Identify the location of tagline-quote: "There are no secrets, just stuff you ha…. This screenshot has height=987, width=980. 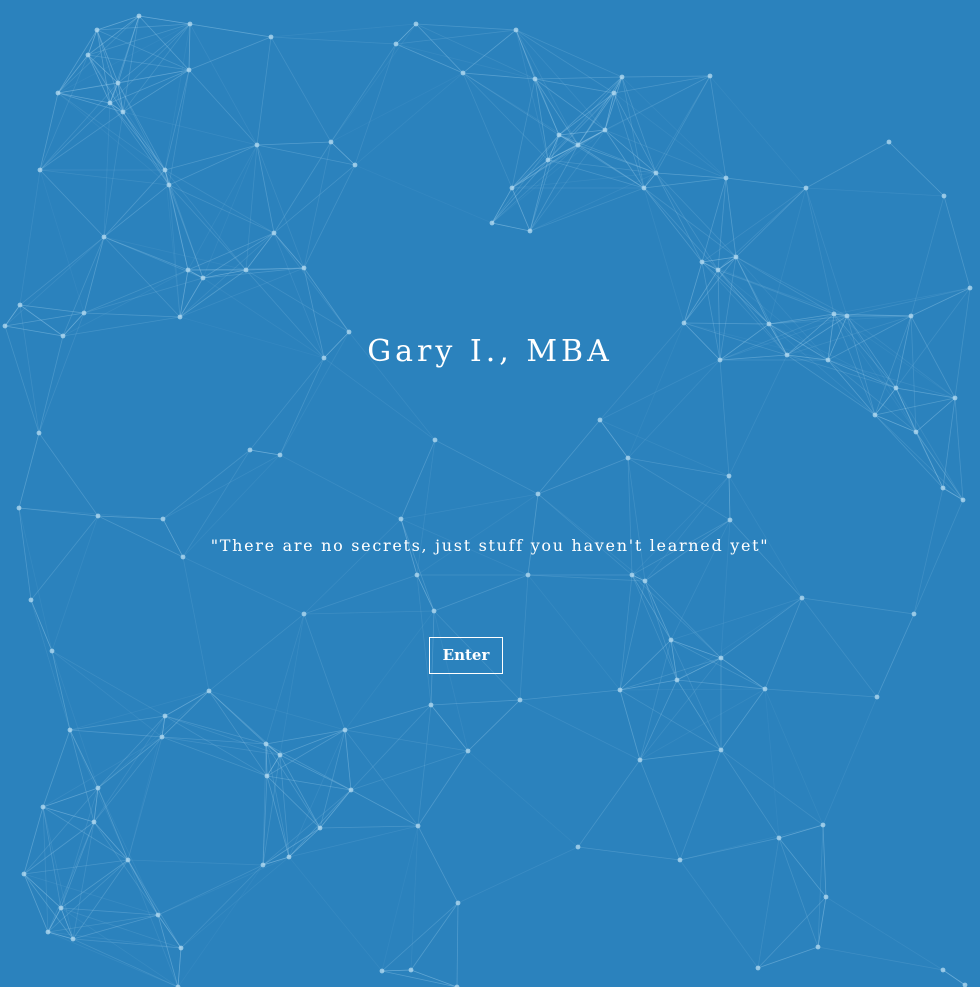
(490, 545).